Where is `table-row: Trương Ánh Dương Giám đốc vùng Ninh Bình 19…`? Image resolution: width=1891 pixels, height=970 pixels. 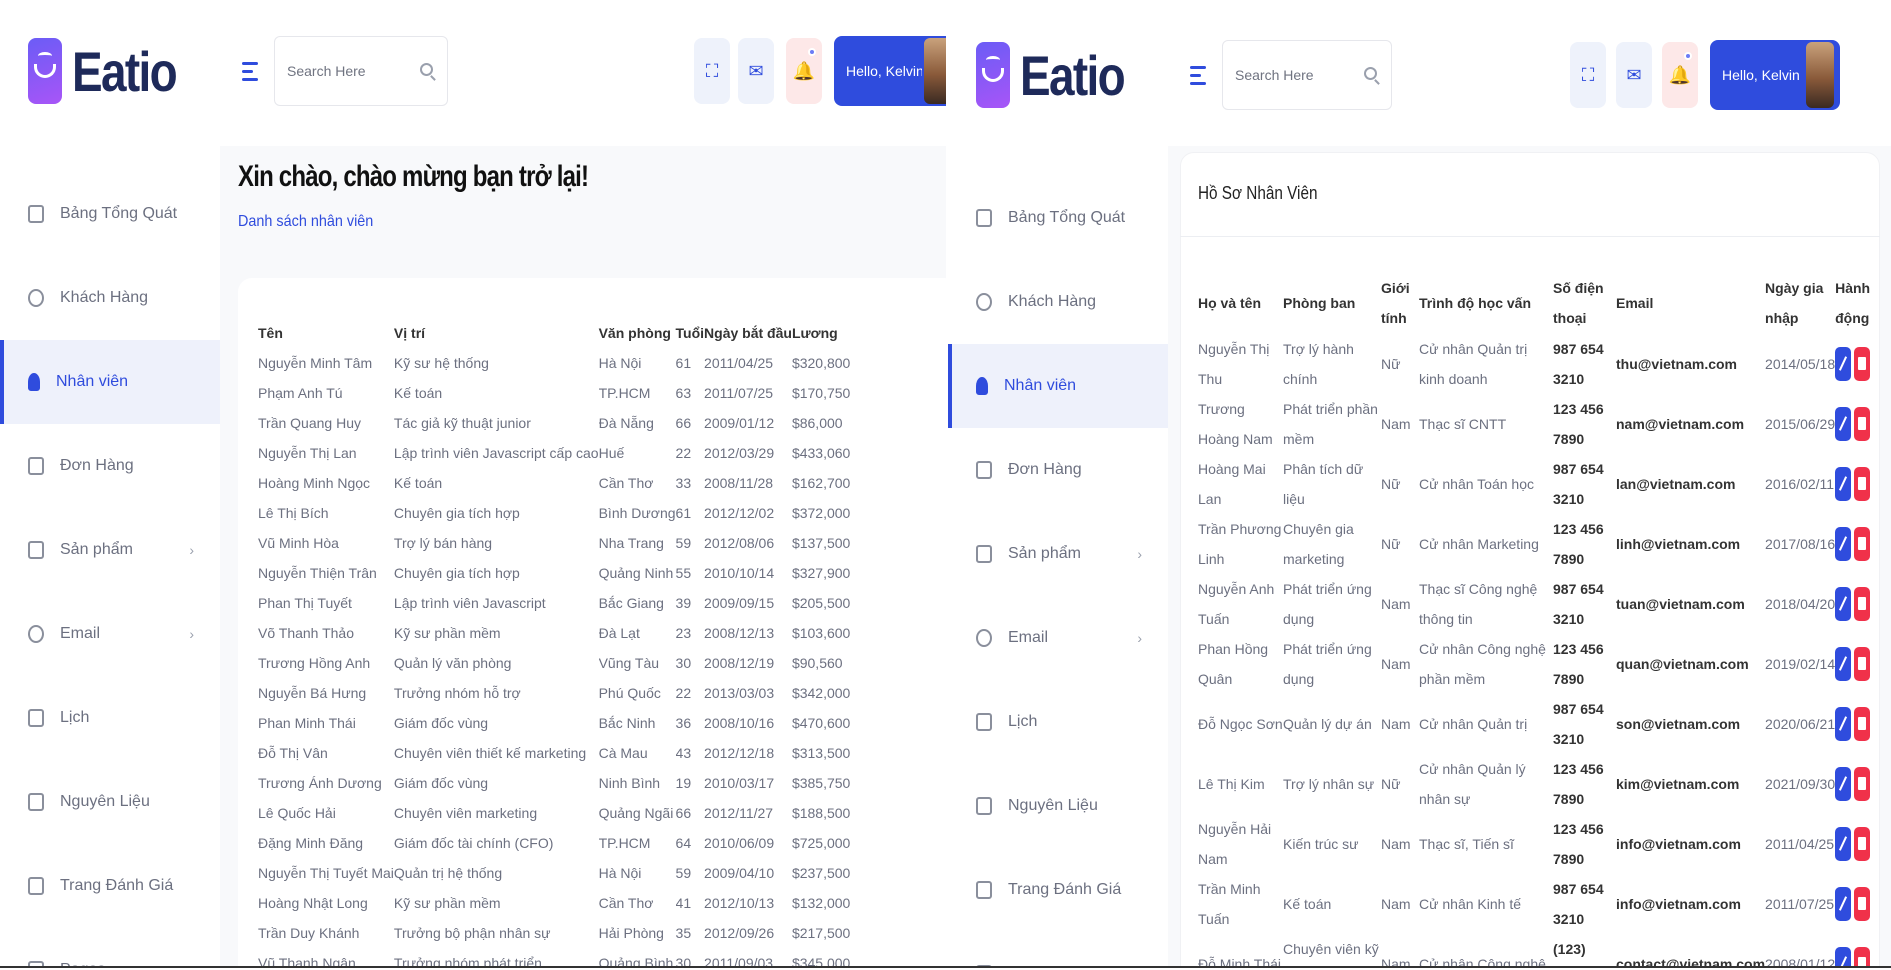 table-row: Trương Ánh Dương Giám đốc vùng Ninh Bình 19… is located at coordinates (560, 783).